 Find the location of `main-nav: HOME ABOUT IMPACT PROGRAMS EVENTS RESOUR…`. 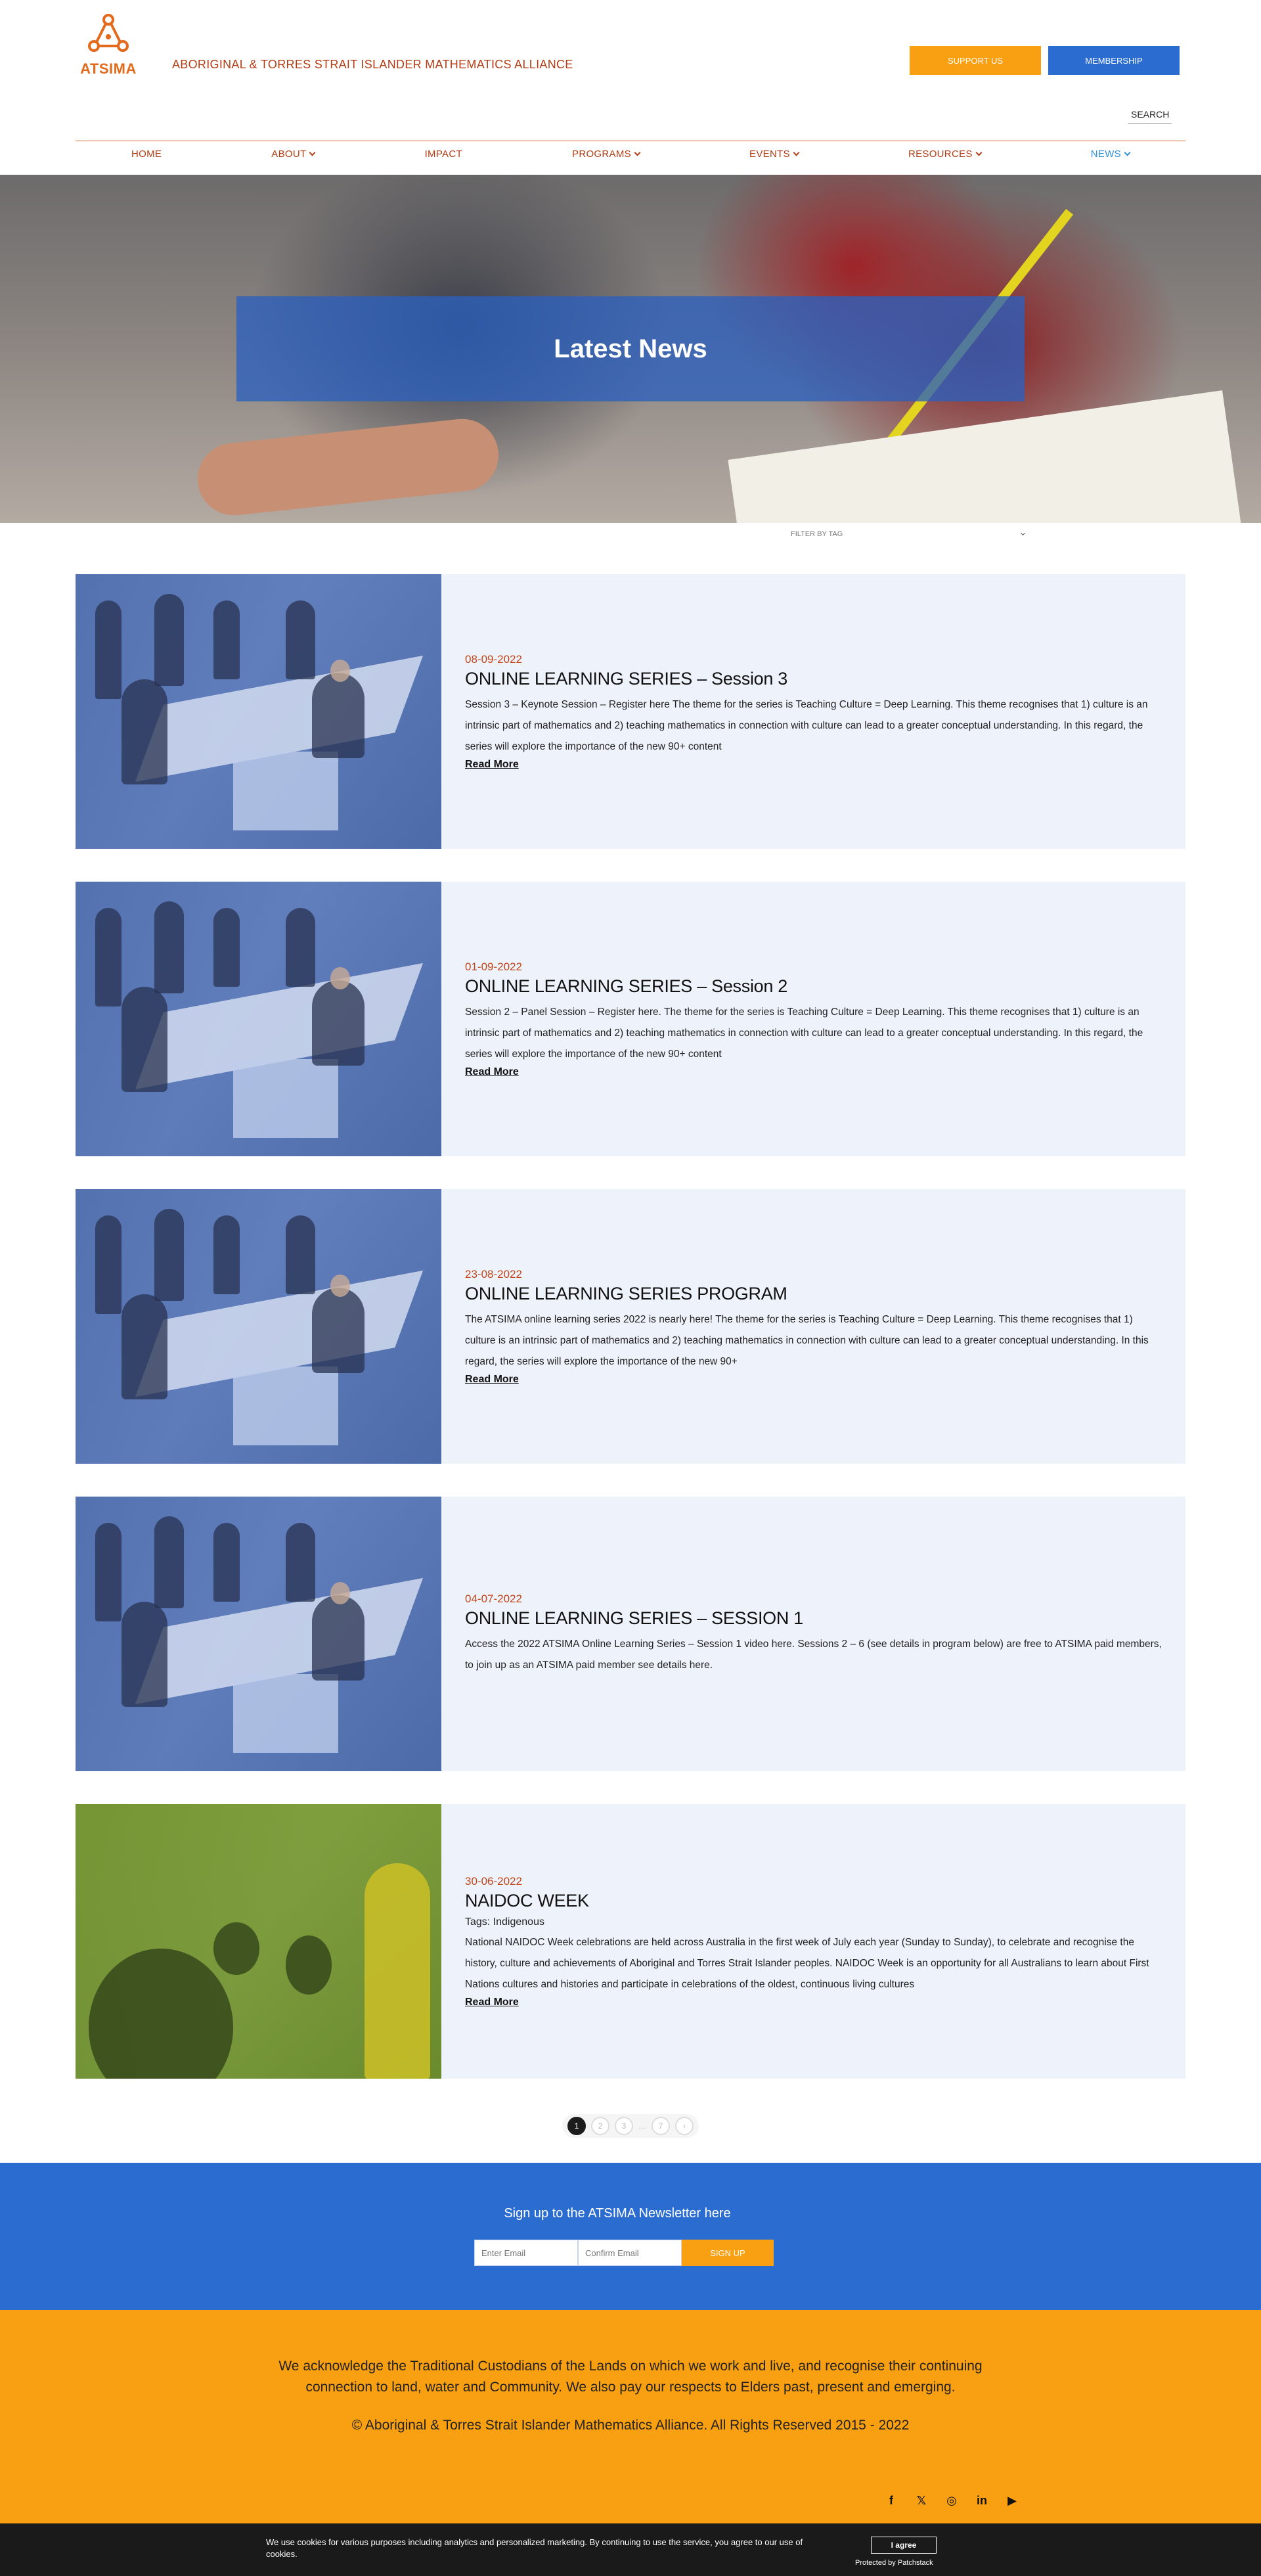

main-nav: HOME ABOUT IMPACT PROGRAMS EVENTS RESOUR… is located at coordinates (630, 154).